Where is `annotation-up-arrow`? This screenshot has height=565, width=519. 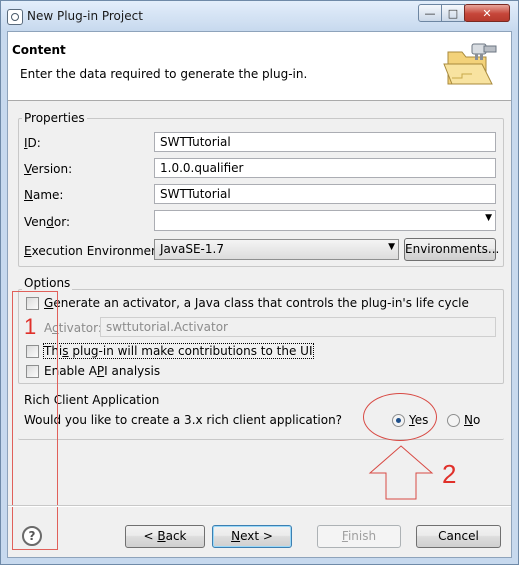 annotation-up-arrow is located at coordinates (401, 472).